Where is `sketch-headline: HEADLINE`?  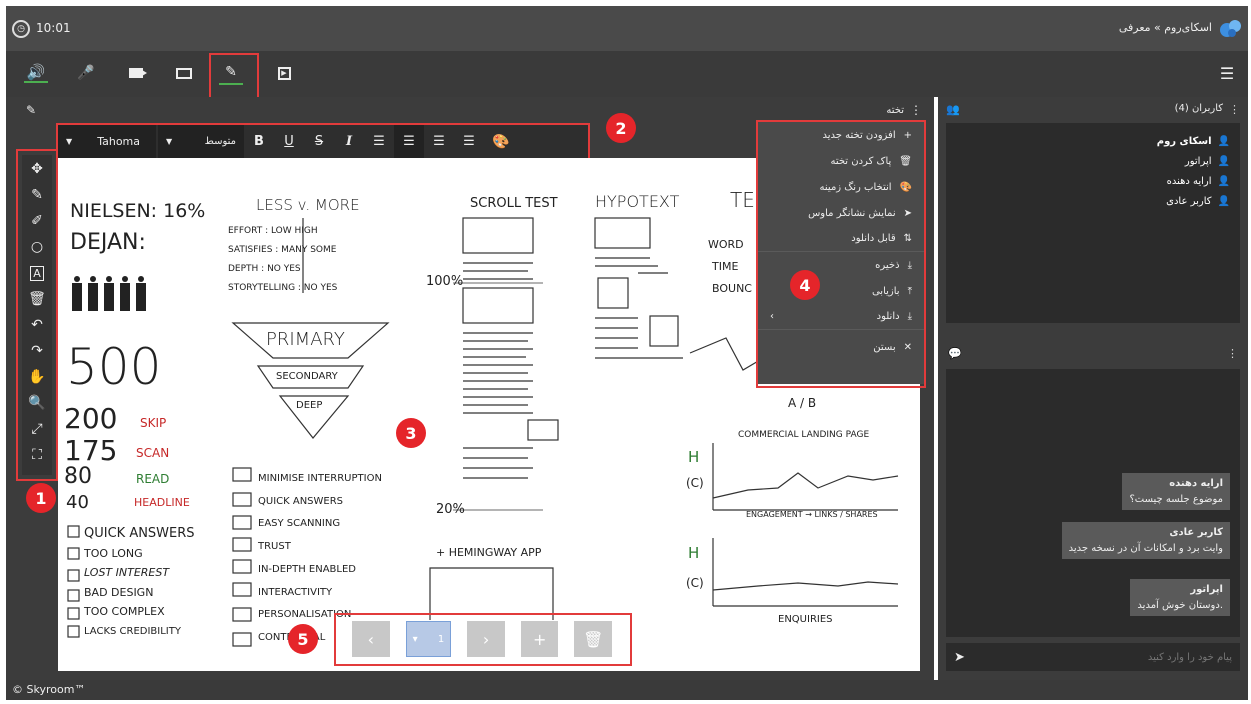
sketch-headline: HEADLINE is located at coordinates (162, 502).